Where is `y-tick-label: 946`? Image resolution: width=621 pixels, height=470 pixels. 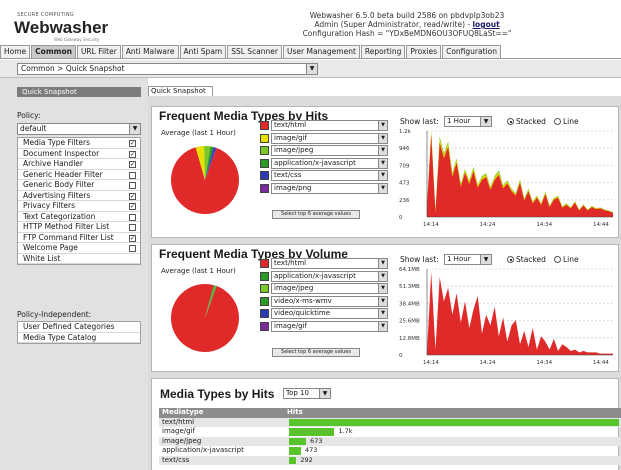
y-tick-label: 946 is located at coordinates (404, 149).